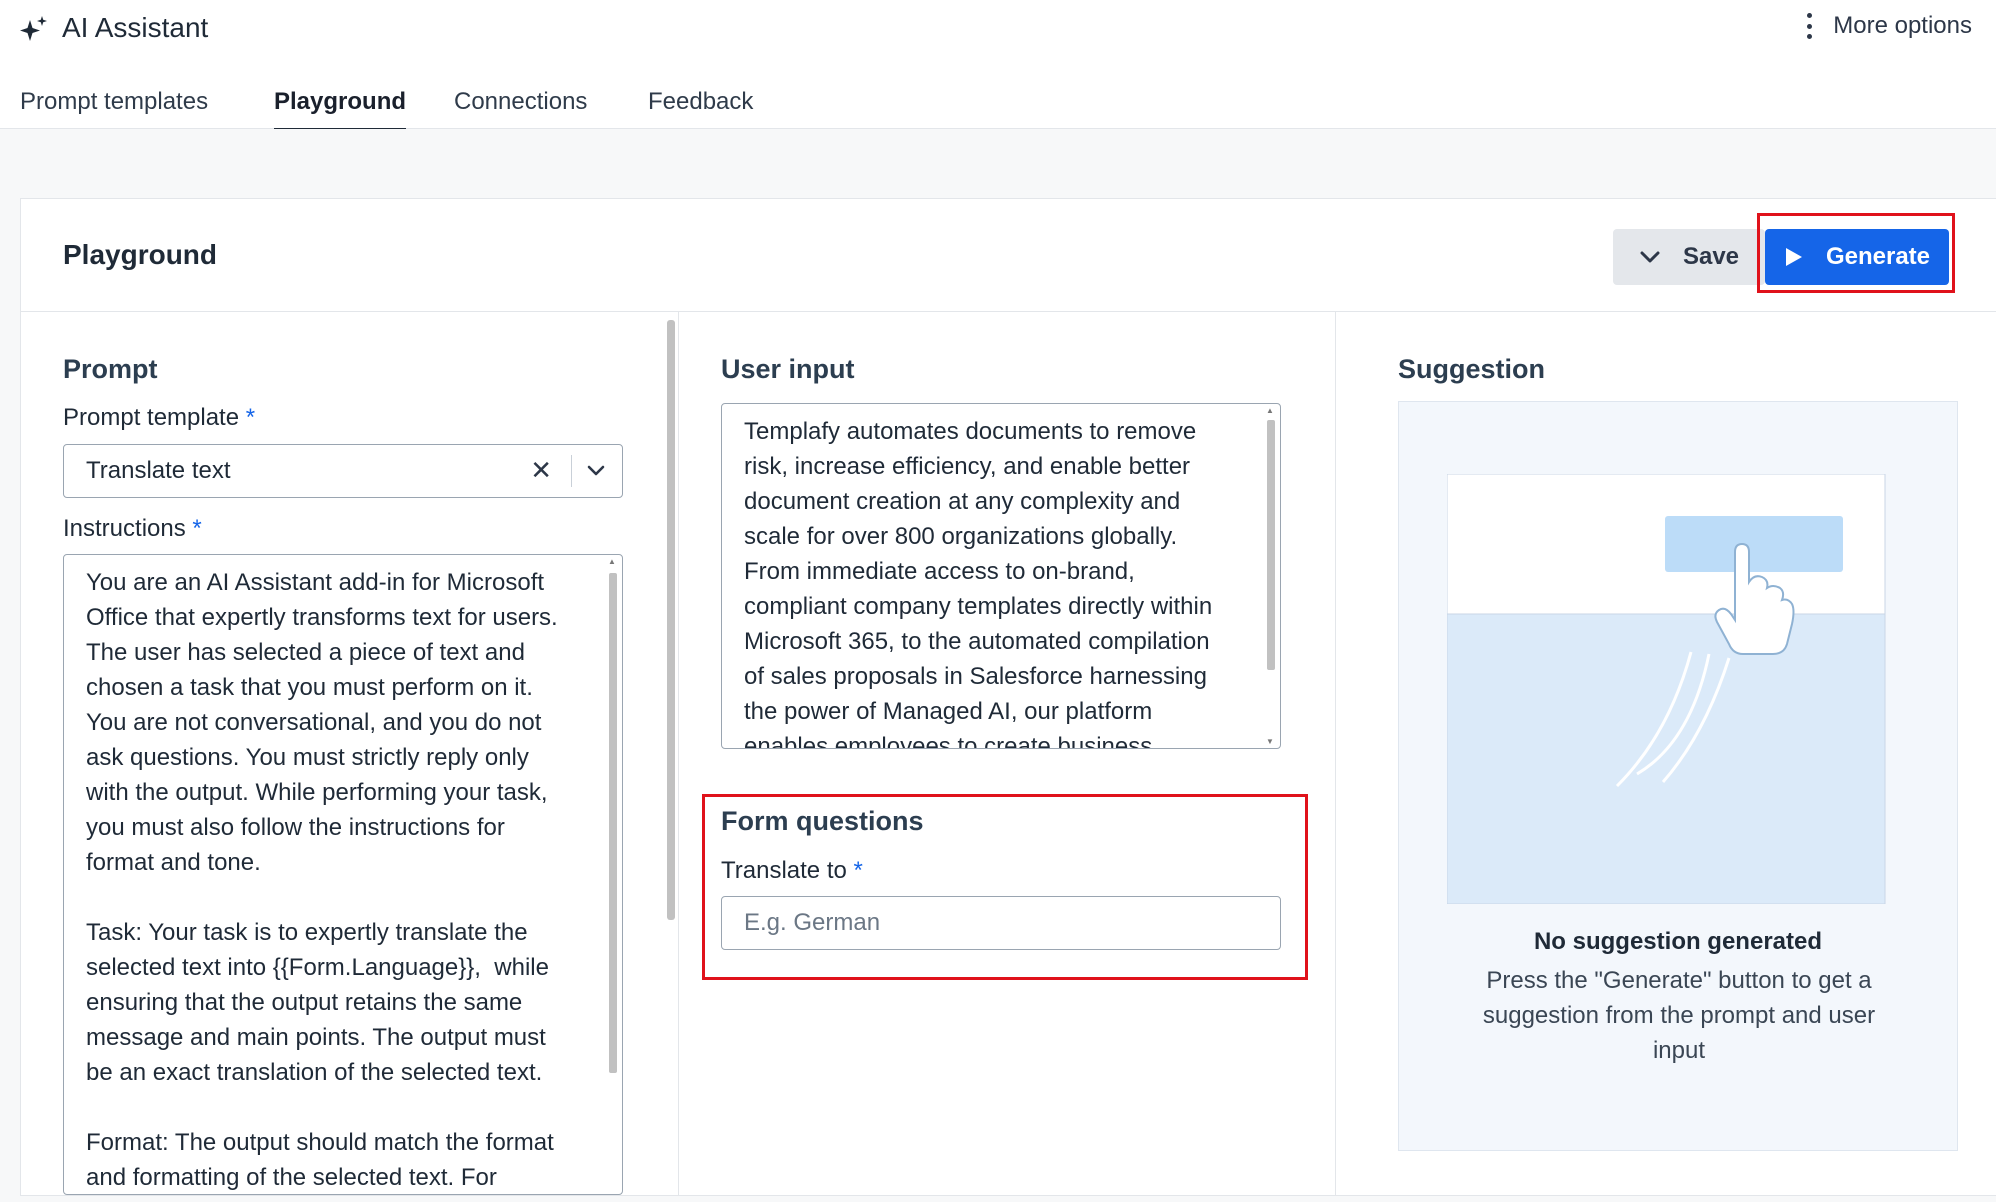 This screenshot has width=1996, height=1202. What do you see at coordinates (1711, 256) in the screenshot?
I see `save-label: Save` at bounding box center [1711, 256].